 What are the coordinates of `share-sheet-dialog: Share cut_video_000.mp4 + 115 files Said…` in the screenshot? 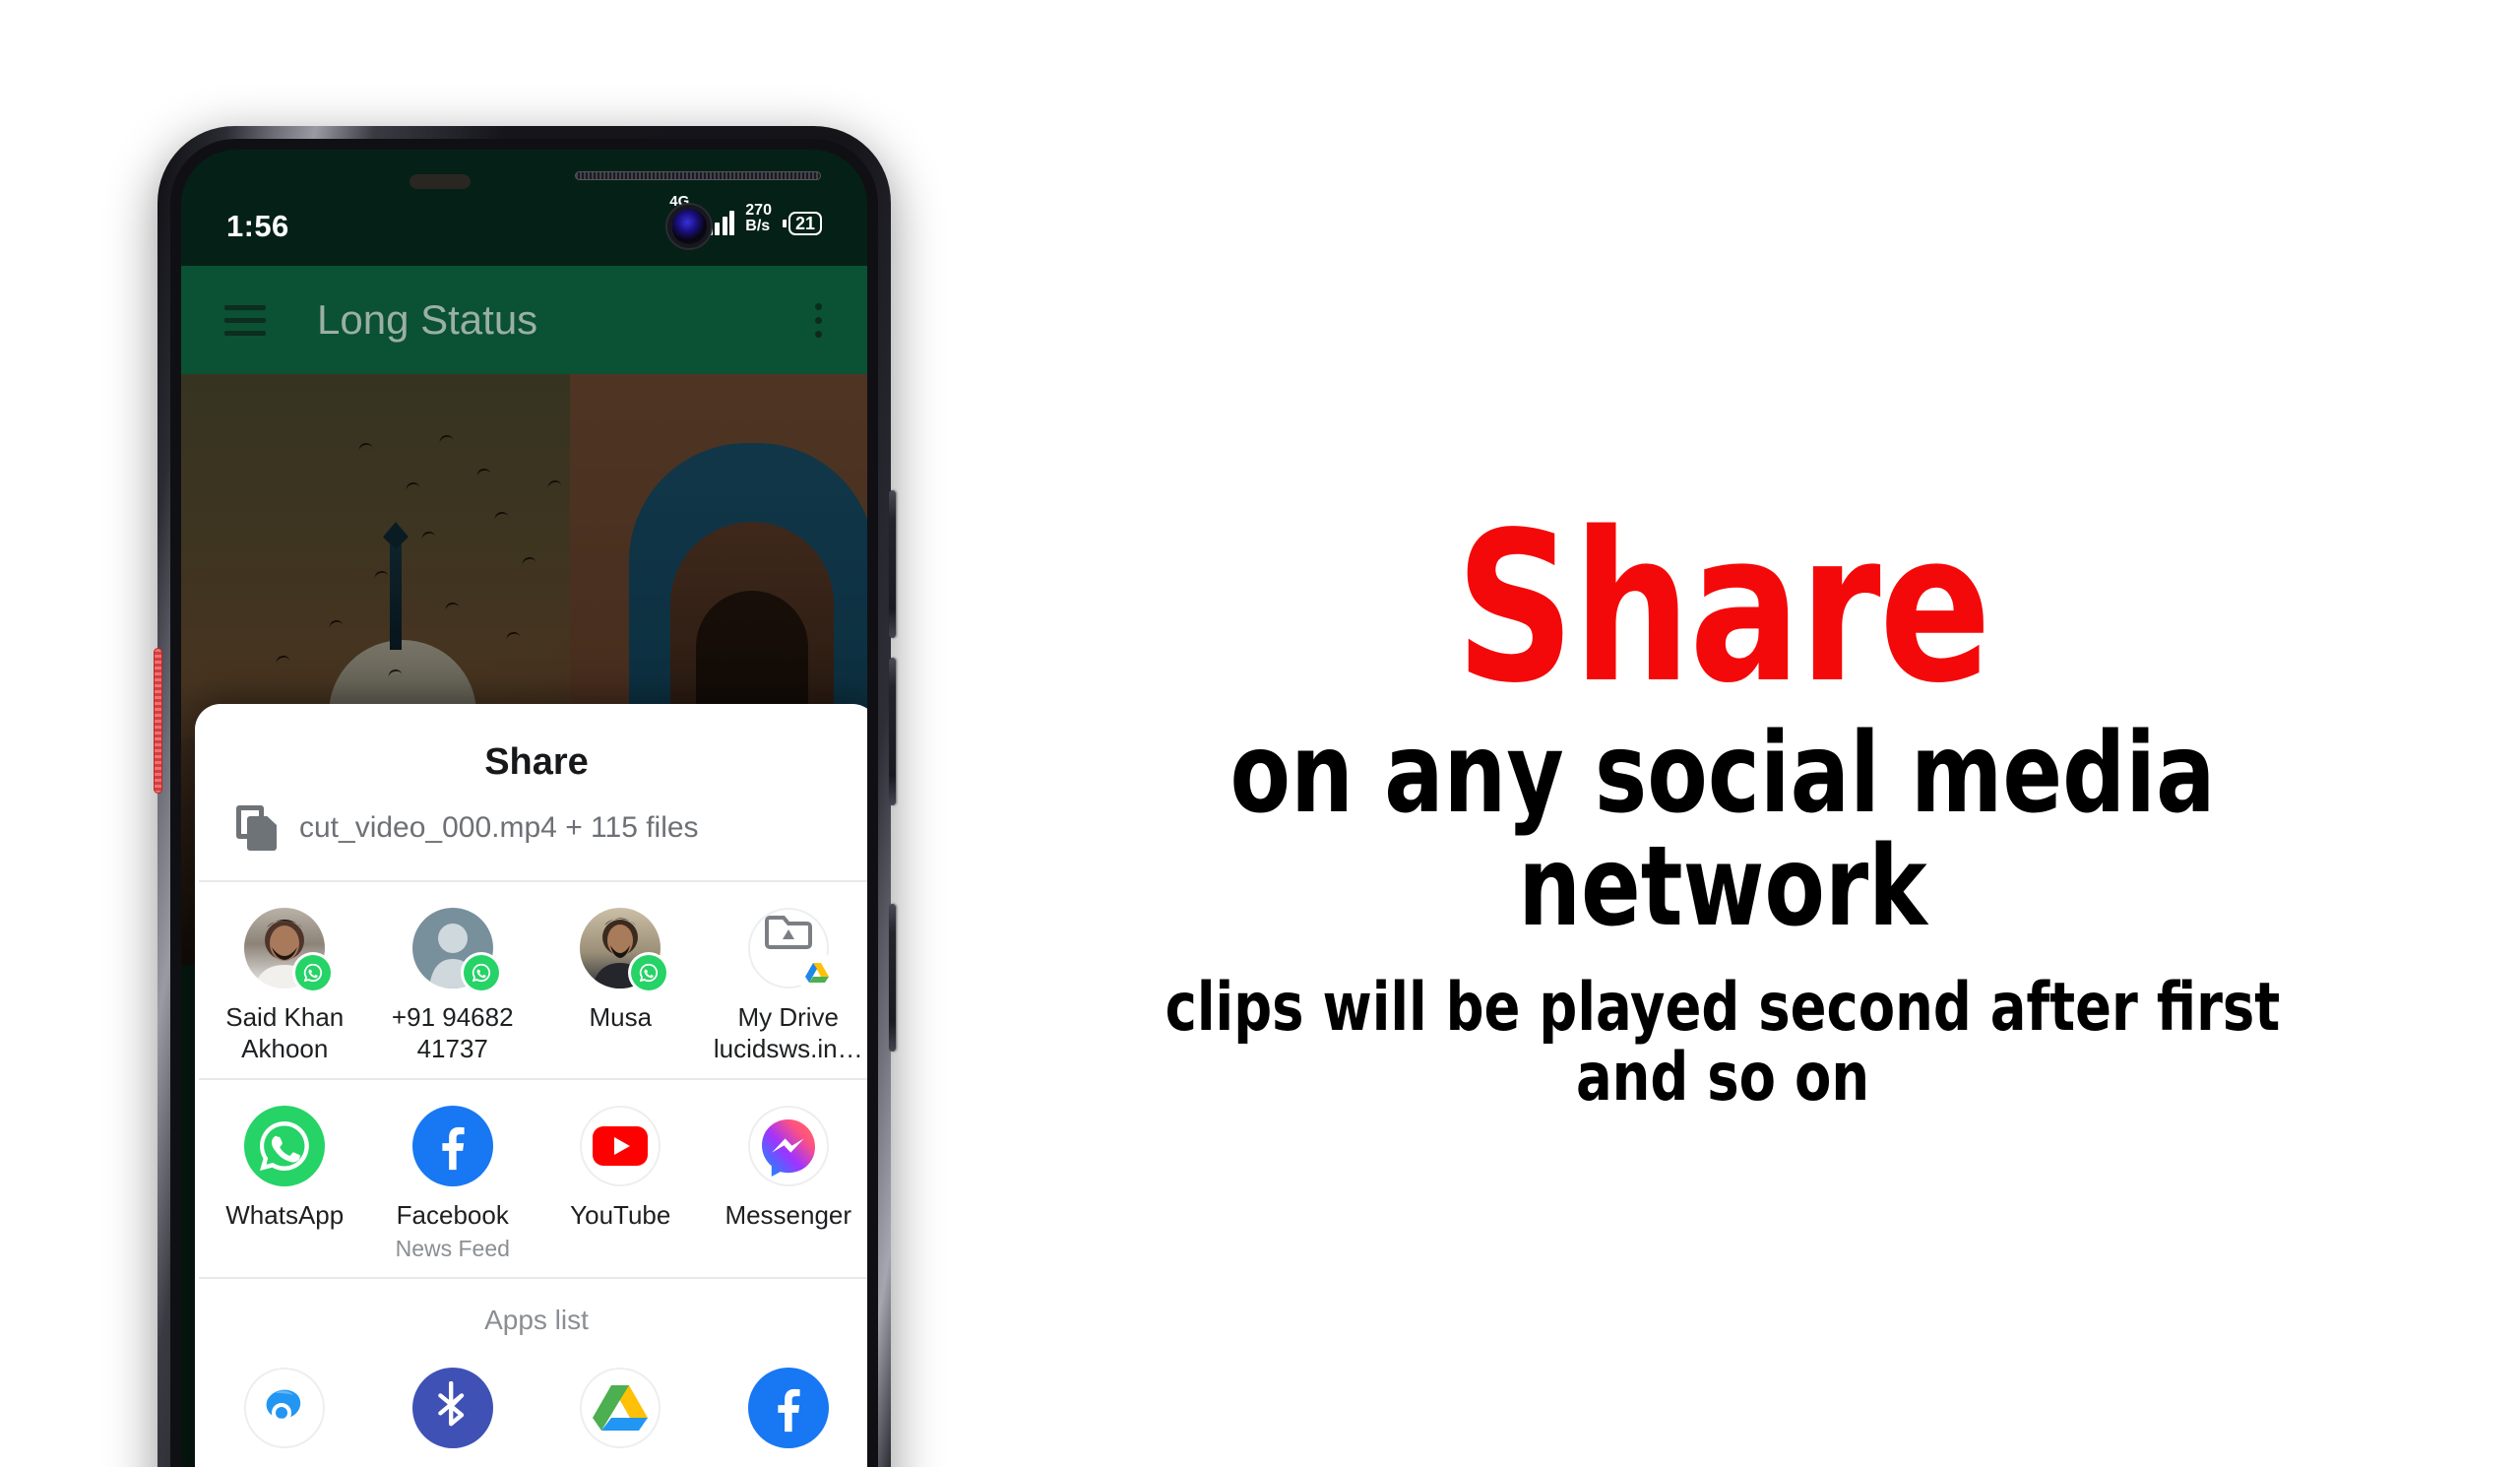 It's located at (531, 1085).